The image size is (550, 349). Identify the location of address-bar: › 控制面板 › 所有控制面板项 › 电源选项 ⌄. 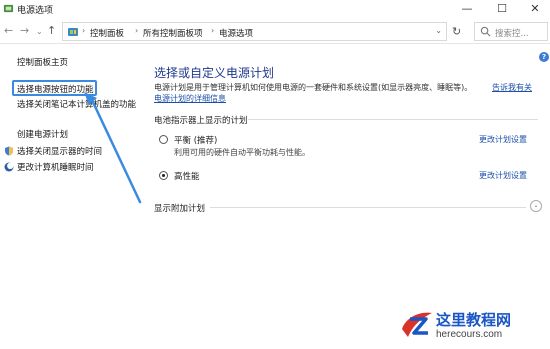
(254, 31).